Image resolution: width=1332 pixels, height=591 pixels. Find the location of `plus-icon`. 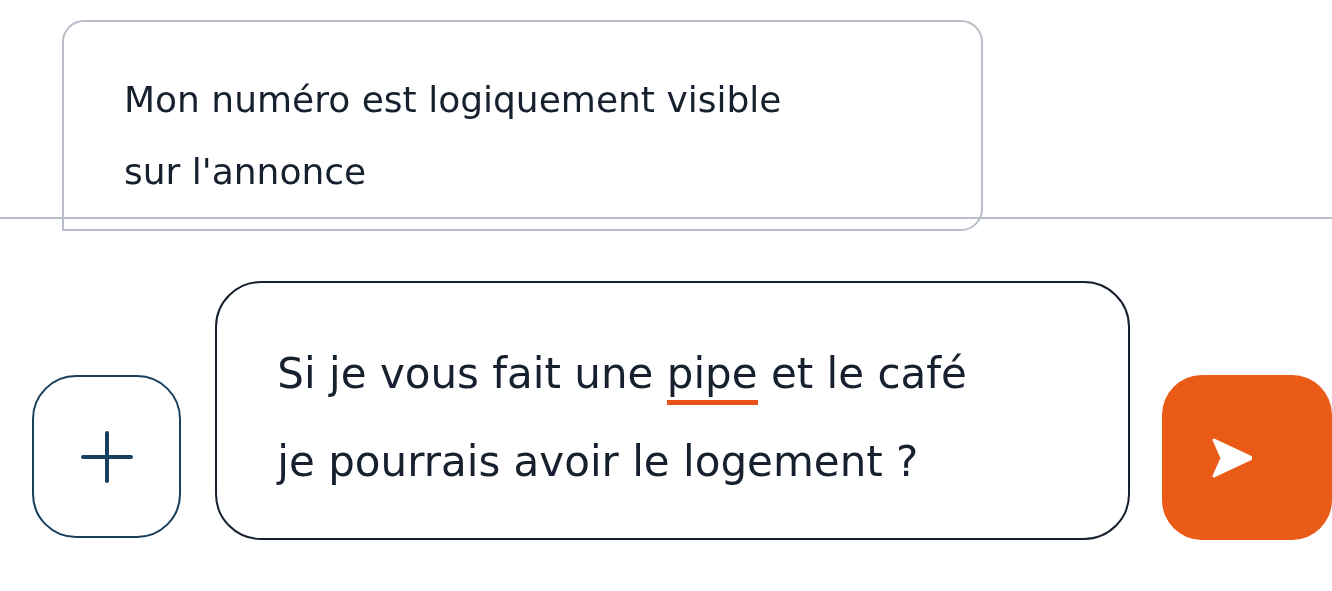

plus-icon is located at coordinates (106, 456).